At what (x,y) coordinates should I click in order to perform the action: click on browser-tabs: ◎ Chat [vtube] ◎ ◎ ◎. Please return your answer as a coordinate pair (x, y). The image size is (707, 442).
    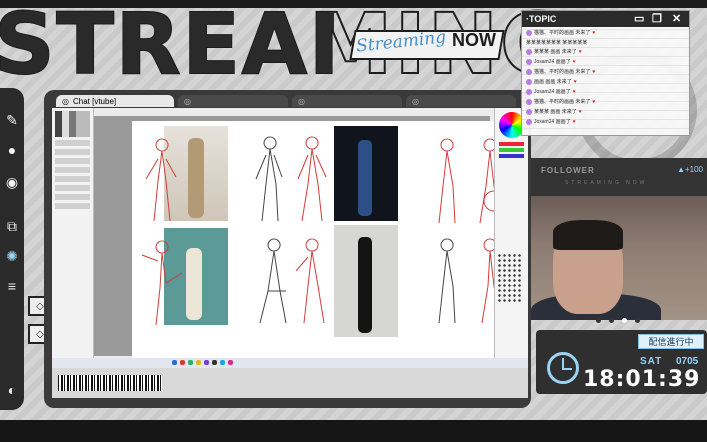
    Looking at the image, I should click on (291, 102).